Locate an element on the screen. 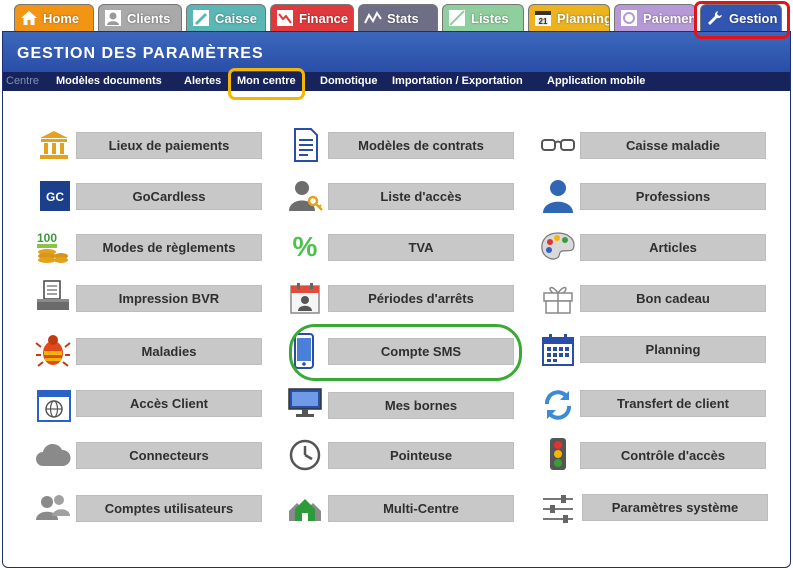 The image size is (793, 570). settings-button-label: Articles is located at coordinates (673, 247).